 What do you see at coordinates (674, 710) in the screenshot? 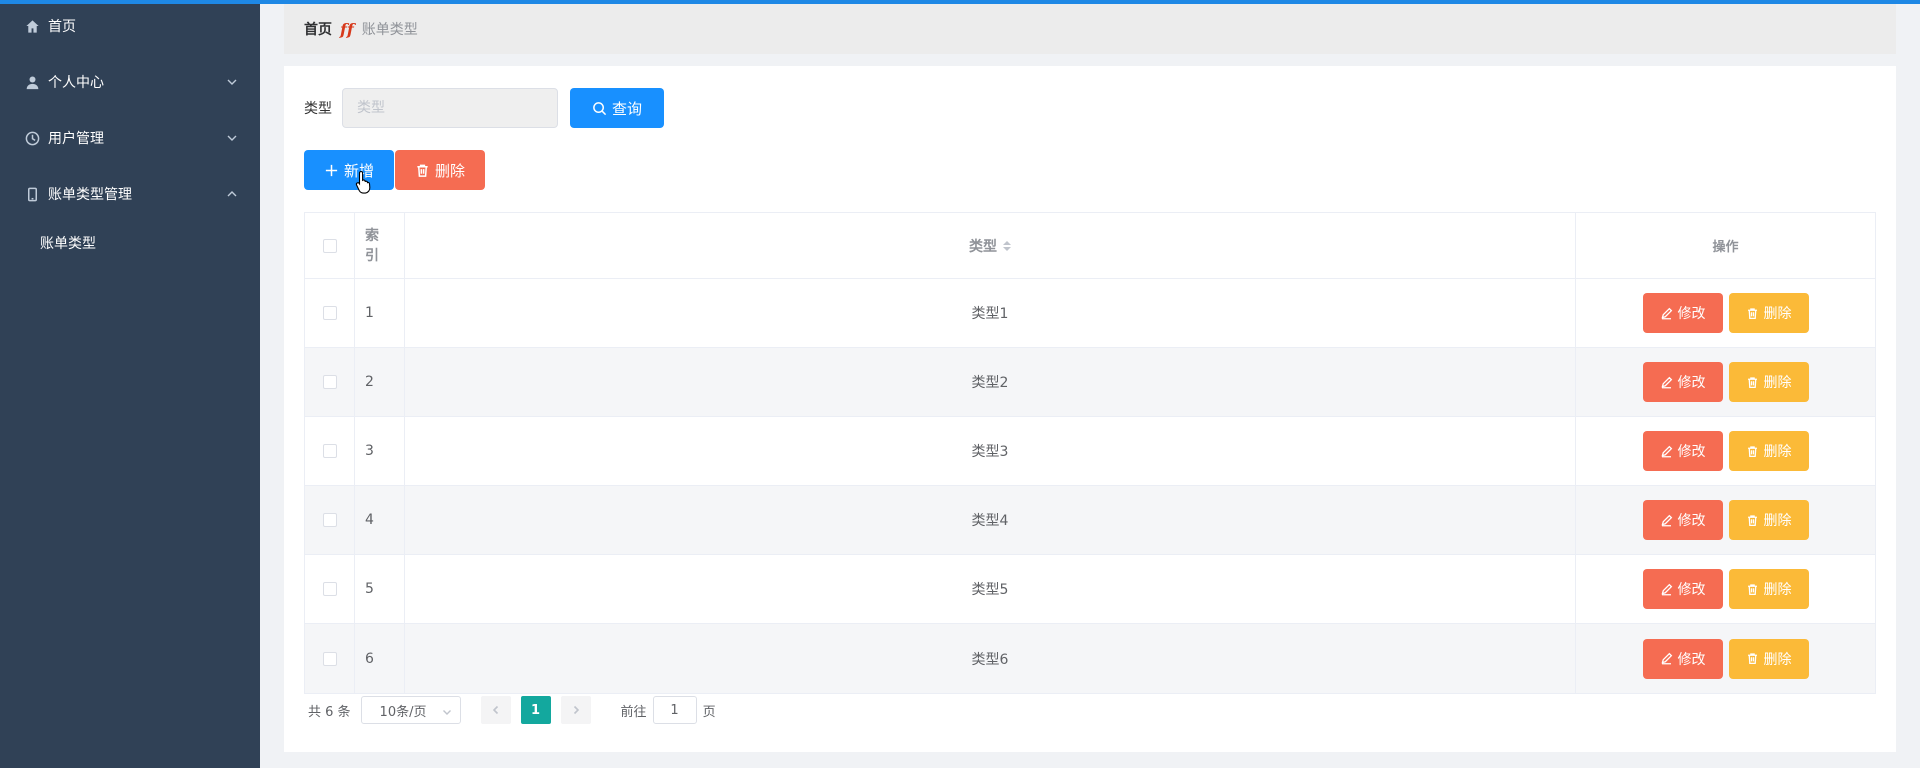
I see `goto-page-input: 1` at bounding box center [674, 710].